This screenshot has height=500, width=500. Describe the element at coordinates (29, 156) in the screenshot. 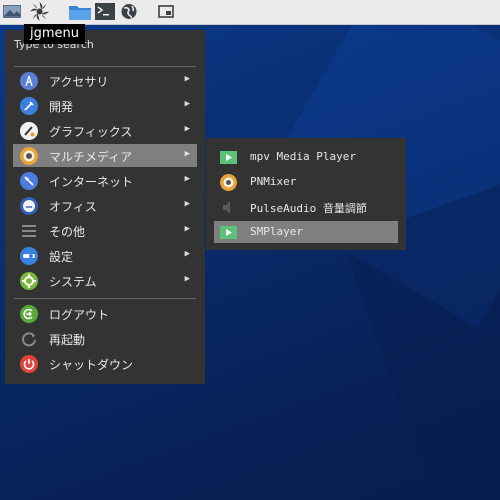

I see `multimedia-icon` at that location.